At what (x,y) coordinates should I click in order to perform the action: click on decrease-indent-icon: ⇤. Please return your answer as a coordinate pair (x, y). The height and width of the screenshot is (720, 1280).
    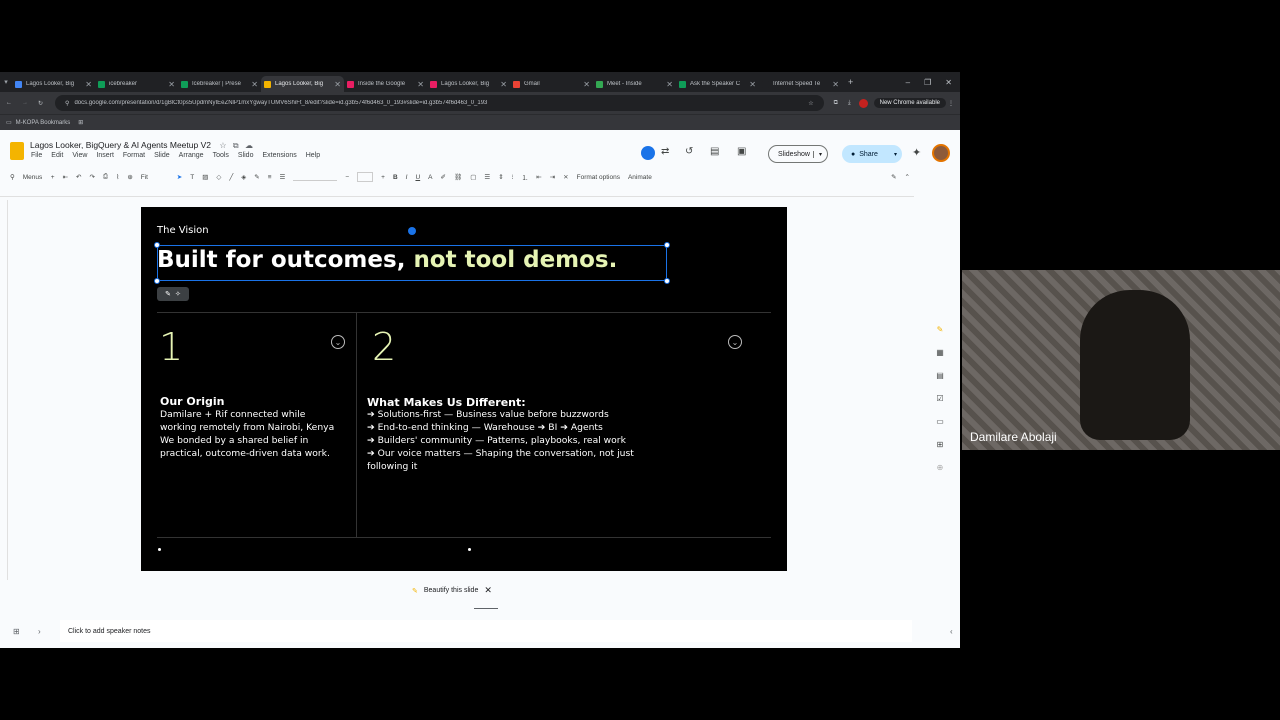
    Looking at the image, I should click on (538, 177).